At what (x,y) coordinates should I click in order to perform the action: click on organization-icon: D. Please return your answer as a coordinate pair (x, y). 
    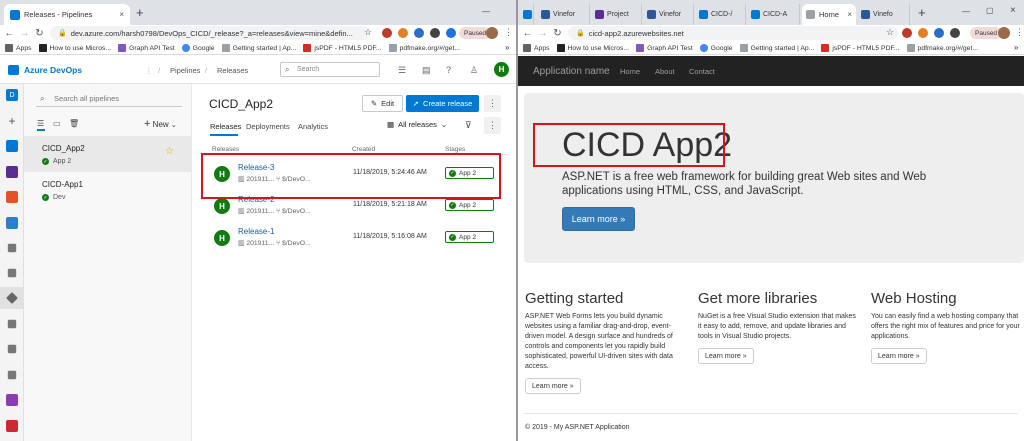
    Looking at the image, I should click on (12, 95).